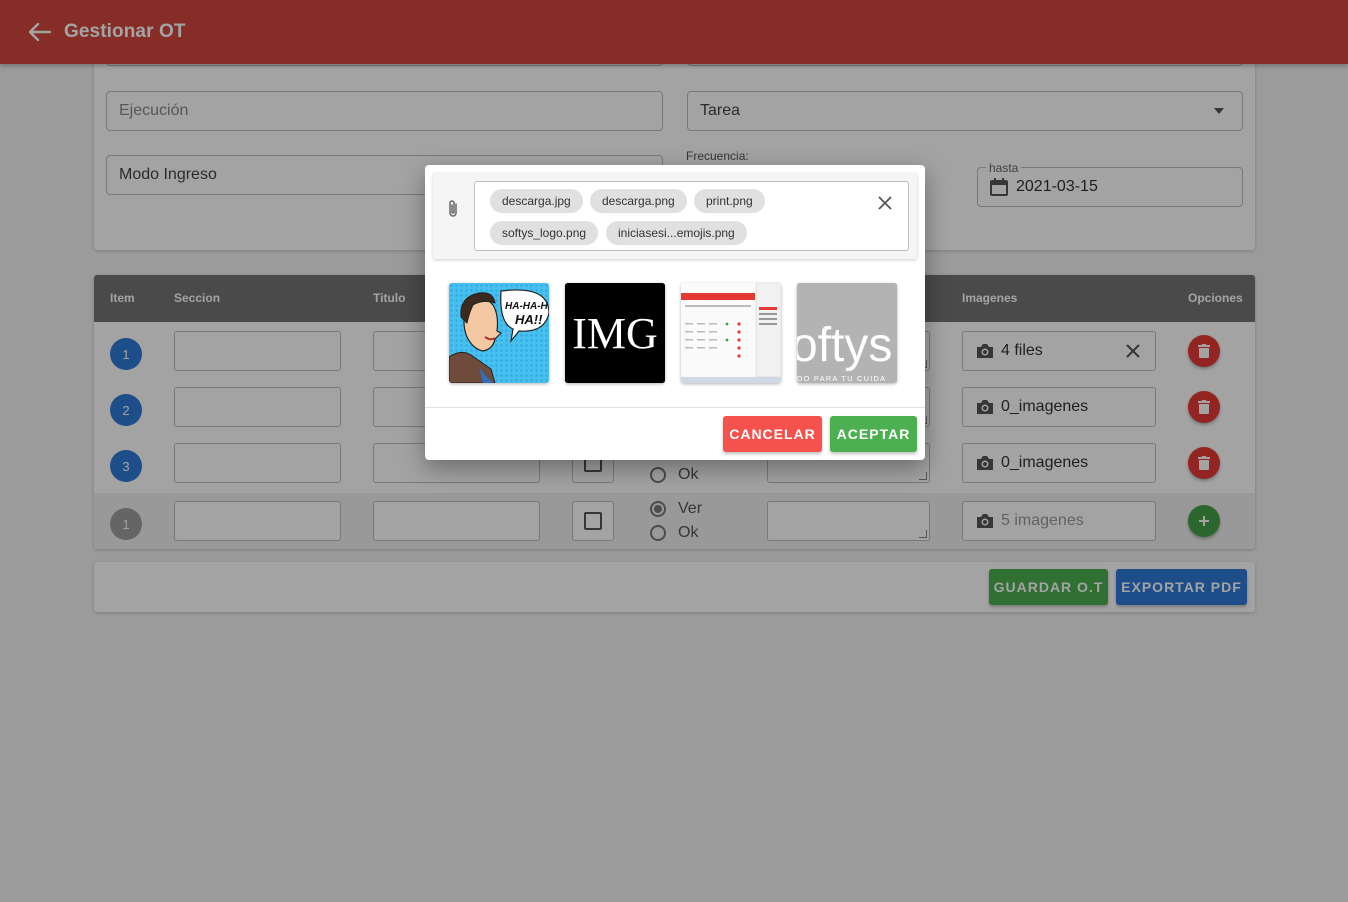 This screenshot has width=1348, height=902. I want to click on softys-tagline: DO PARA TU CUIDA, so click(841, 378).